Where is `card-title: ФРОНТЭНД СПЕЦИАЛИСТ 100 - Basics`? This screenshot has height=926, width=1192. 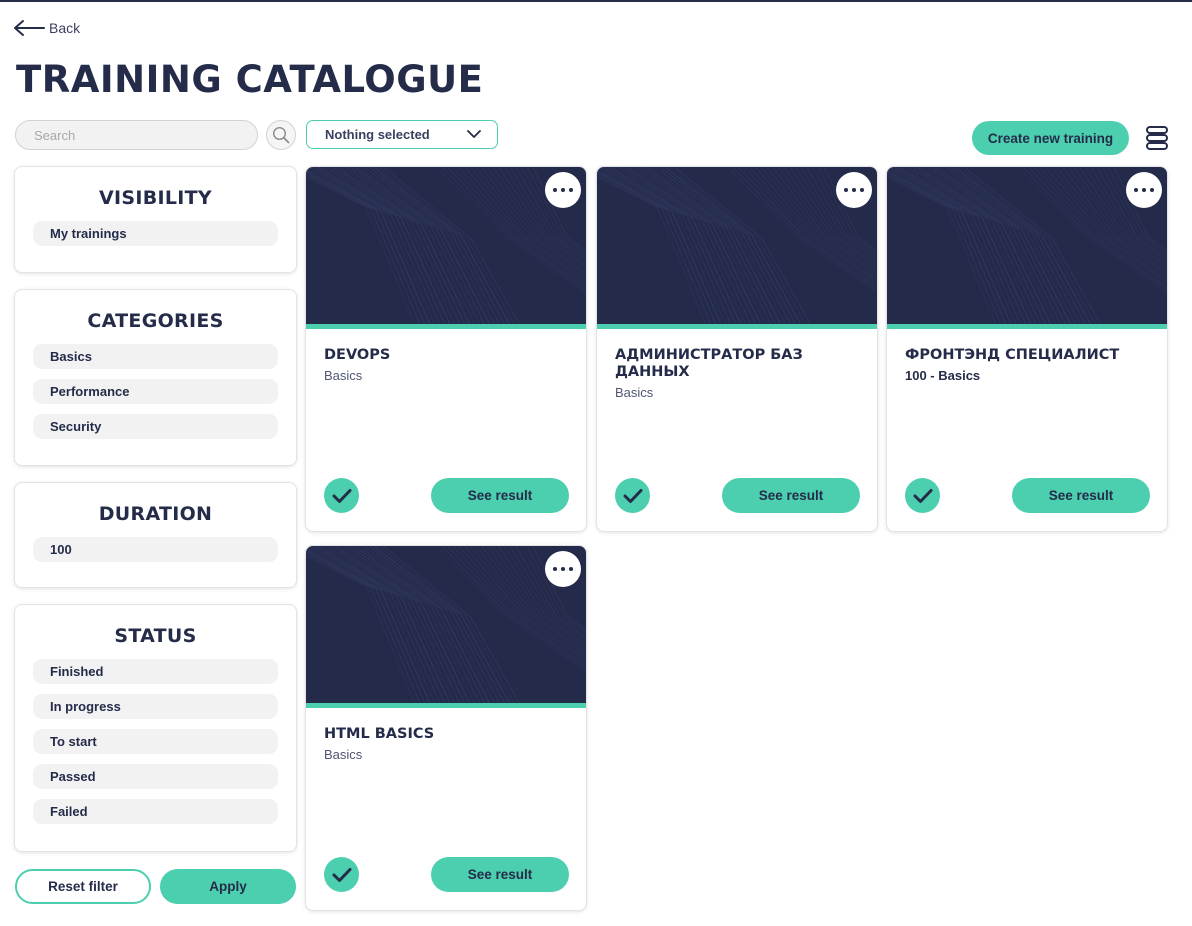 card-title: ФРОНТЭНД СПЕЦИАЛИСТ 100 - Basics is located at coordinates (1027, 365).